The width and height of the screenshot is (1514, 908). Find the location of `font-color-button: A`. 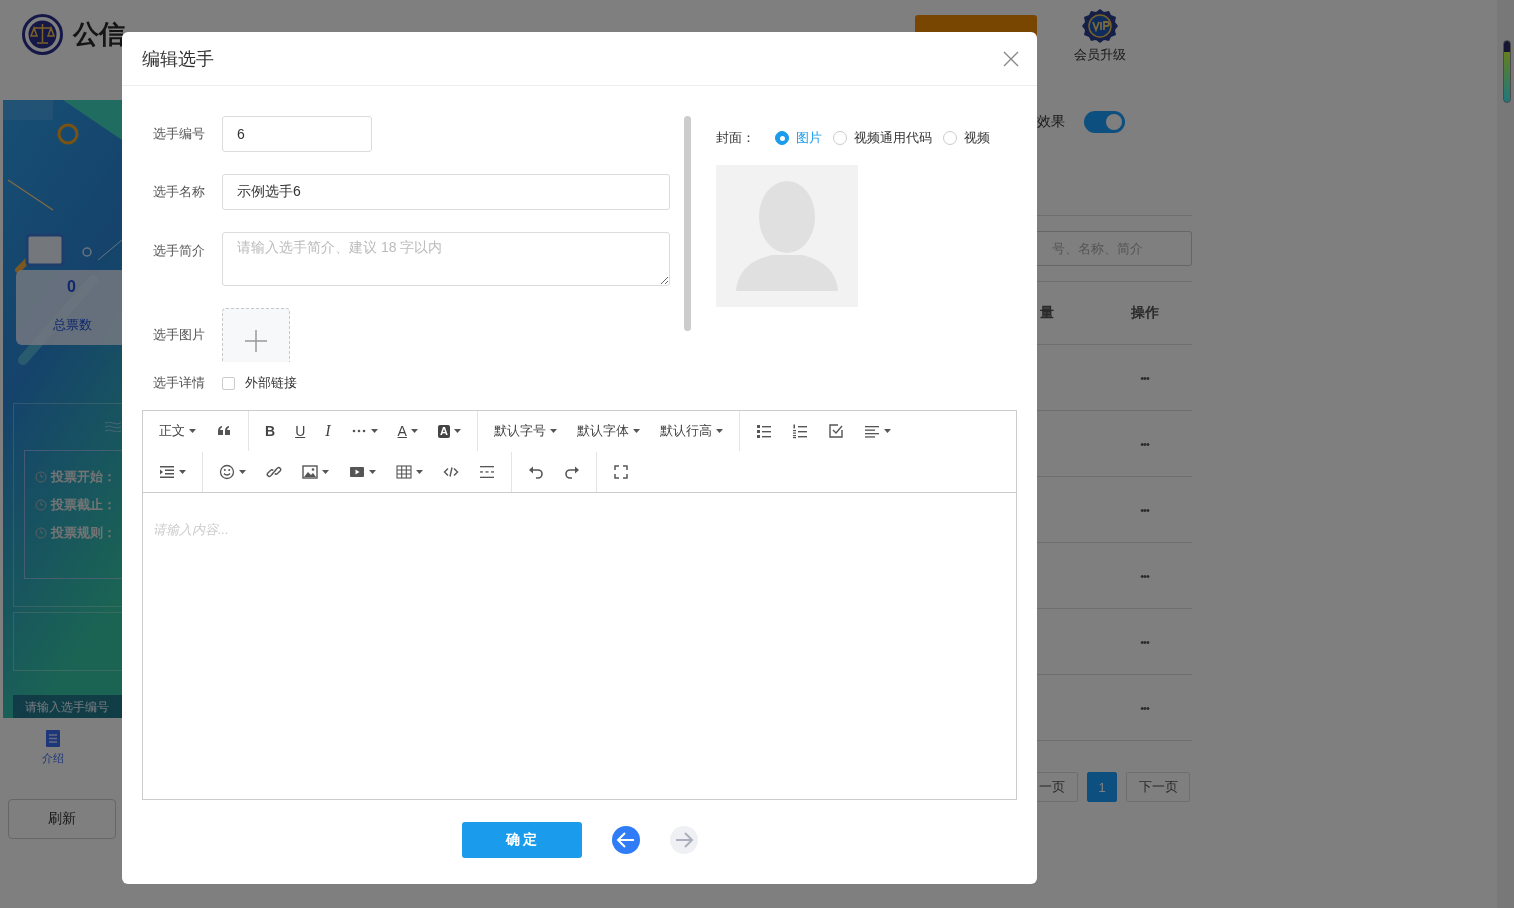

font-color-button: A is located at coordinates (407, 431).